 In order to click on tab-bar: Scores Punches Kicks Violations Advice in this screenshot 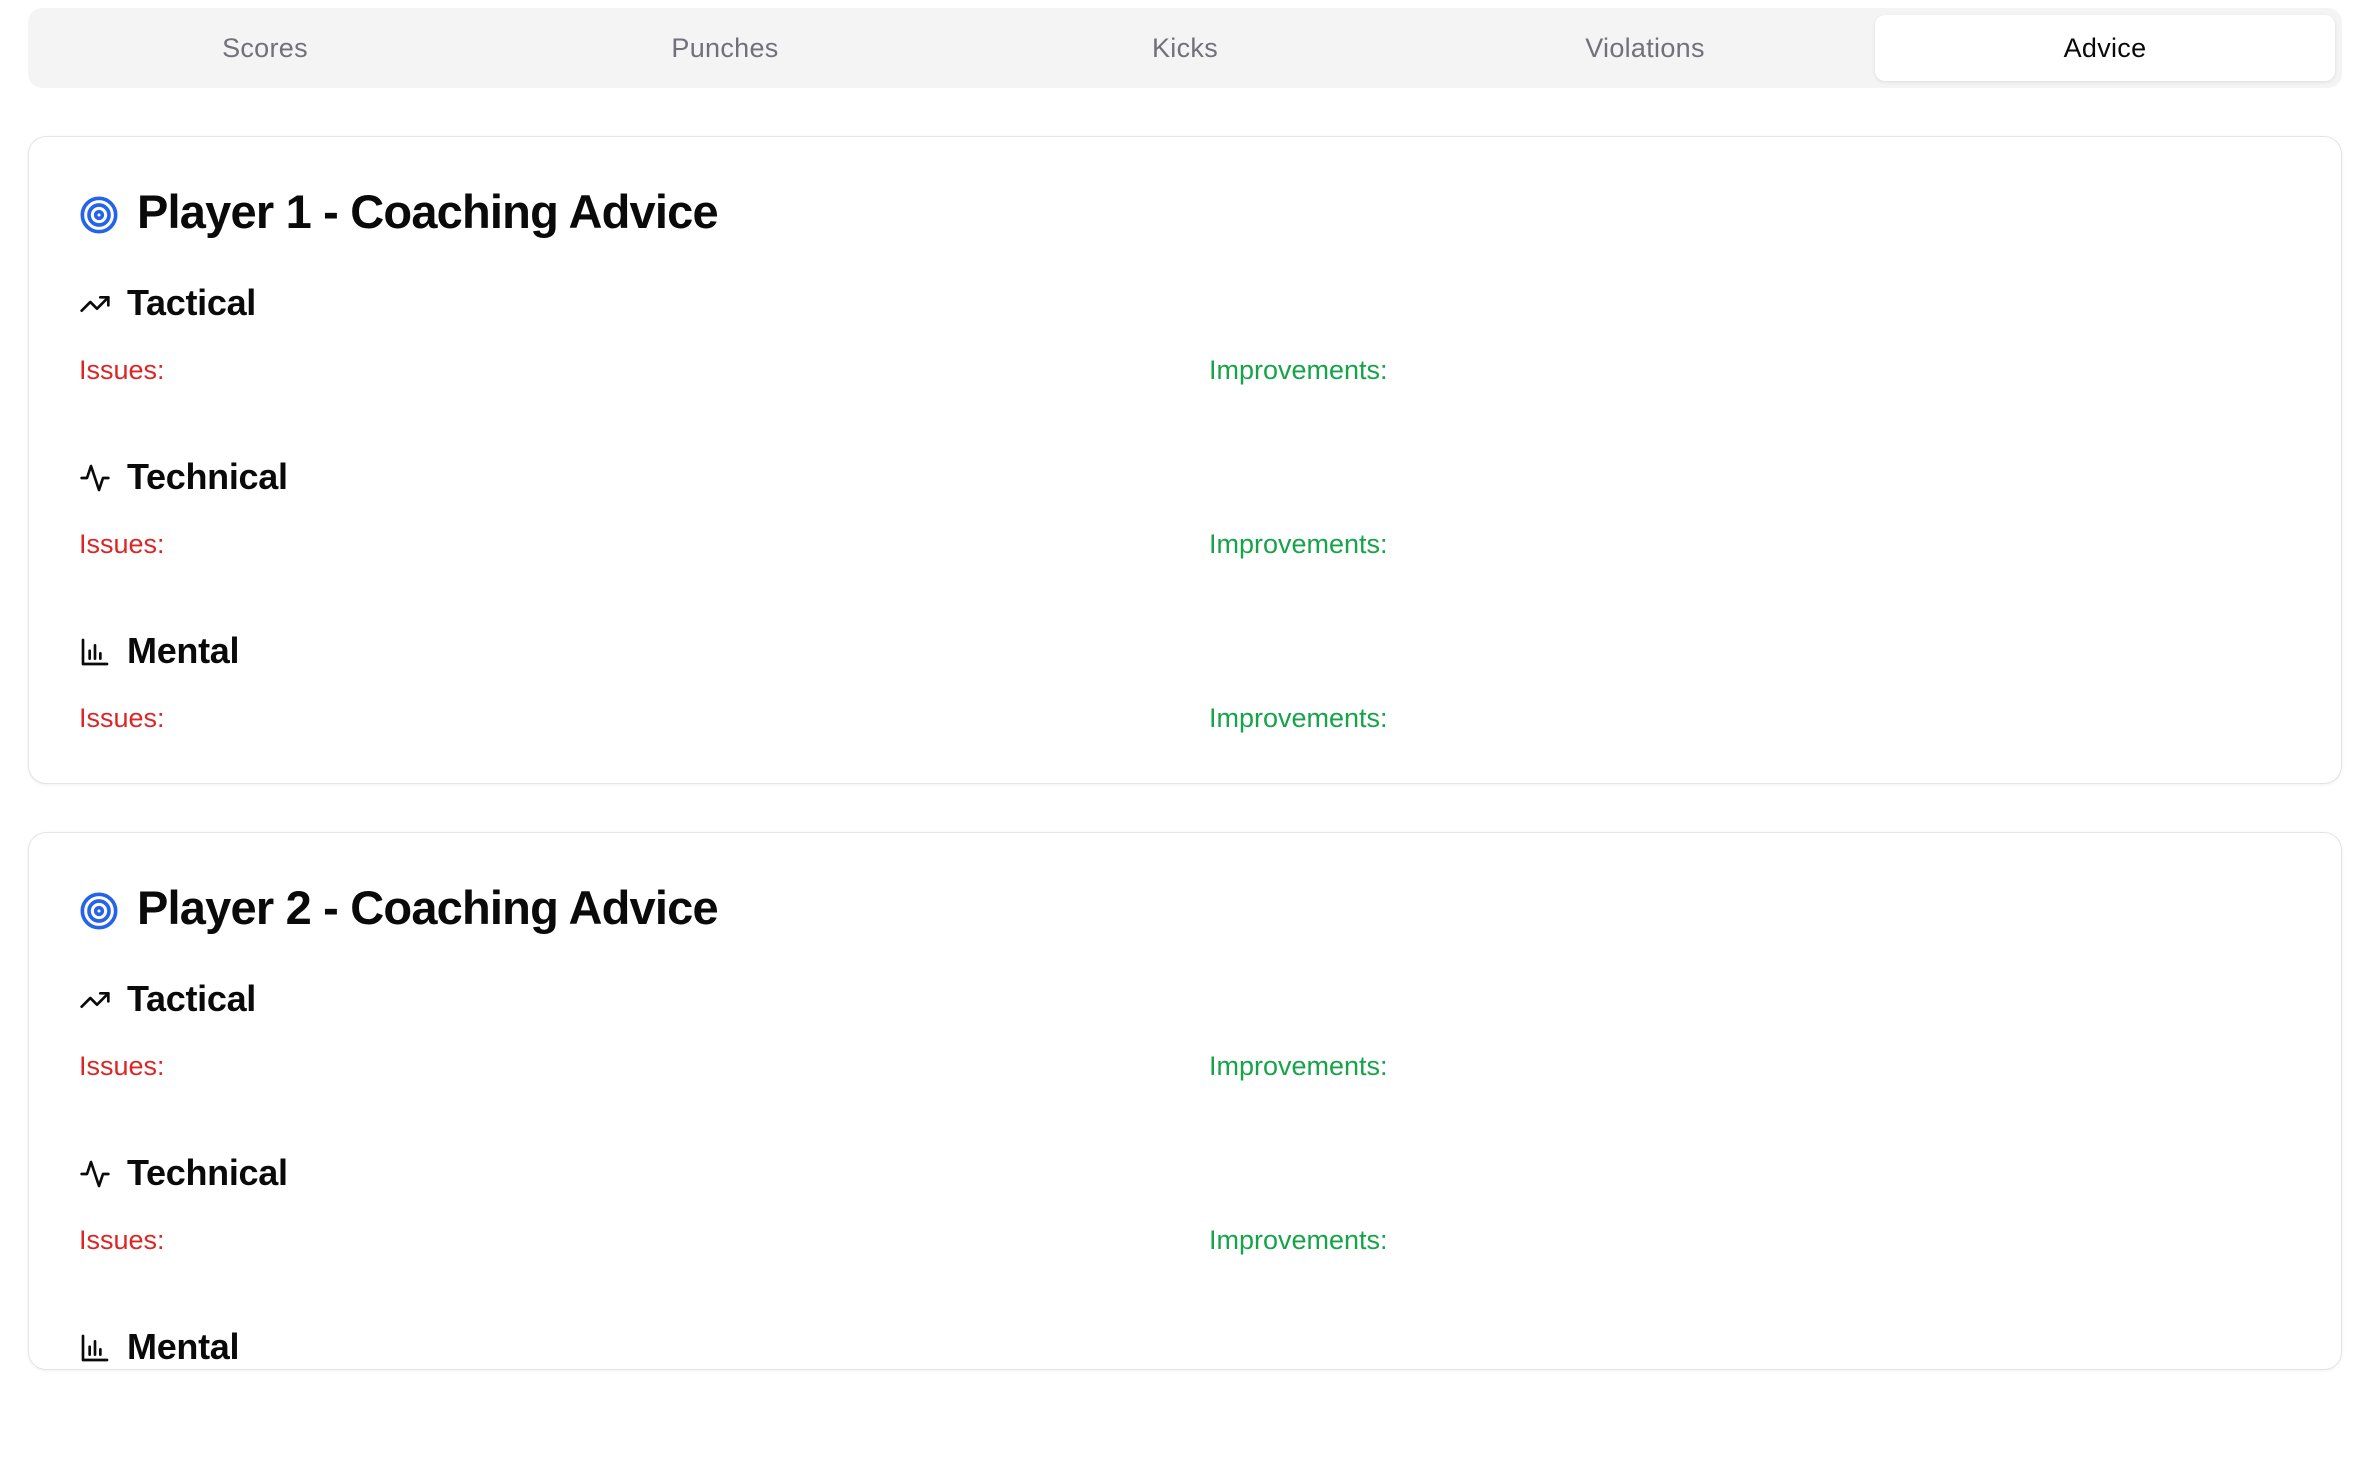, I will do `click(1185, 48)`.